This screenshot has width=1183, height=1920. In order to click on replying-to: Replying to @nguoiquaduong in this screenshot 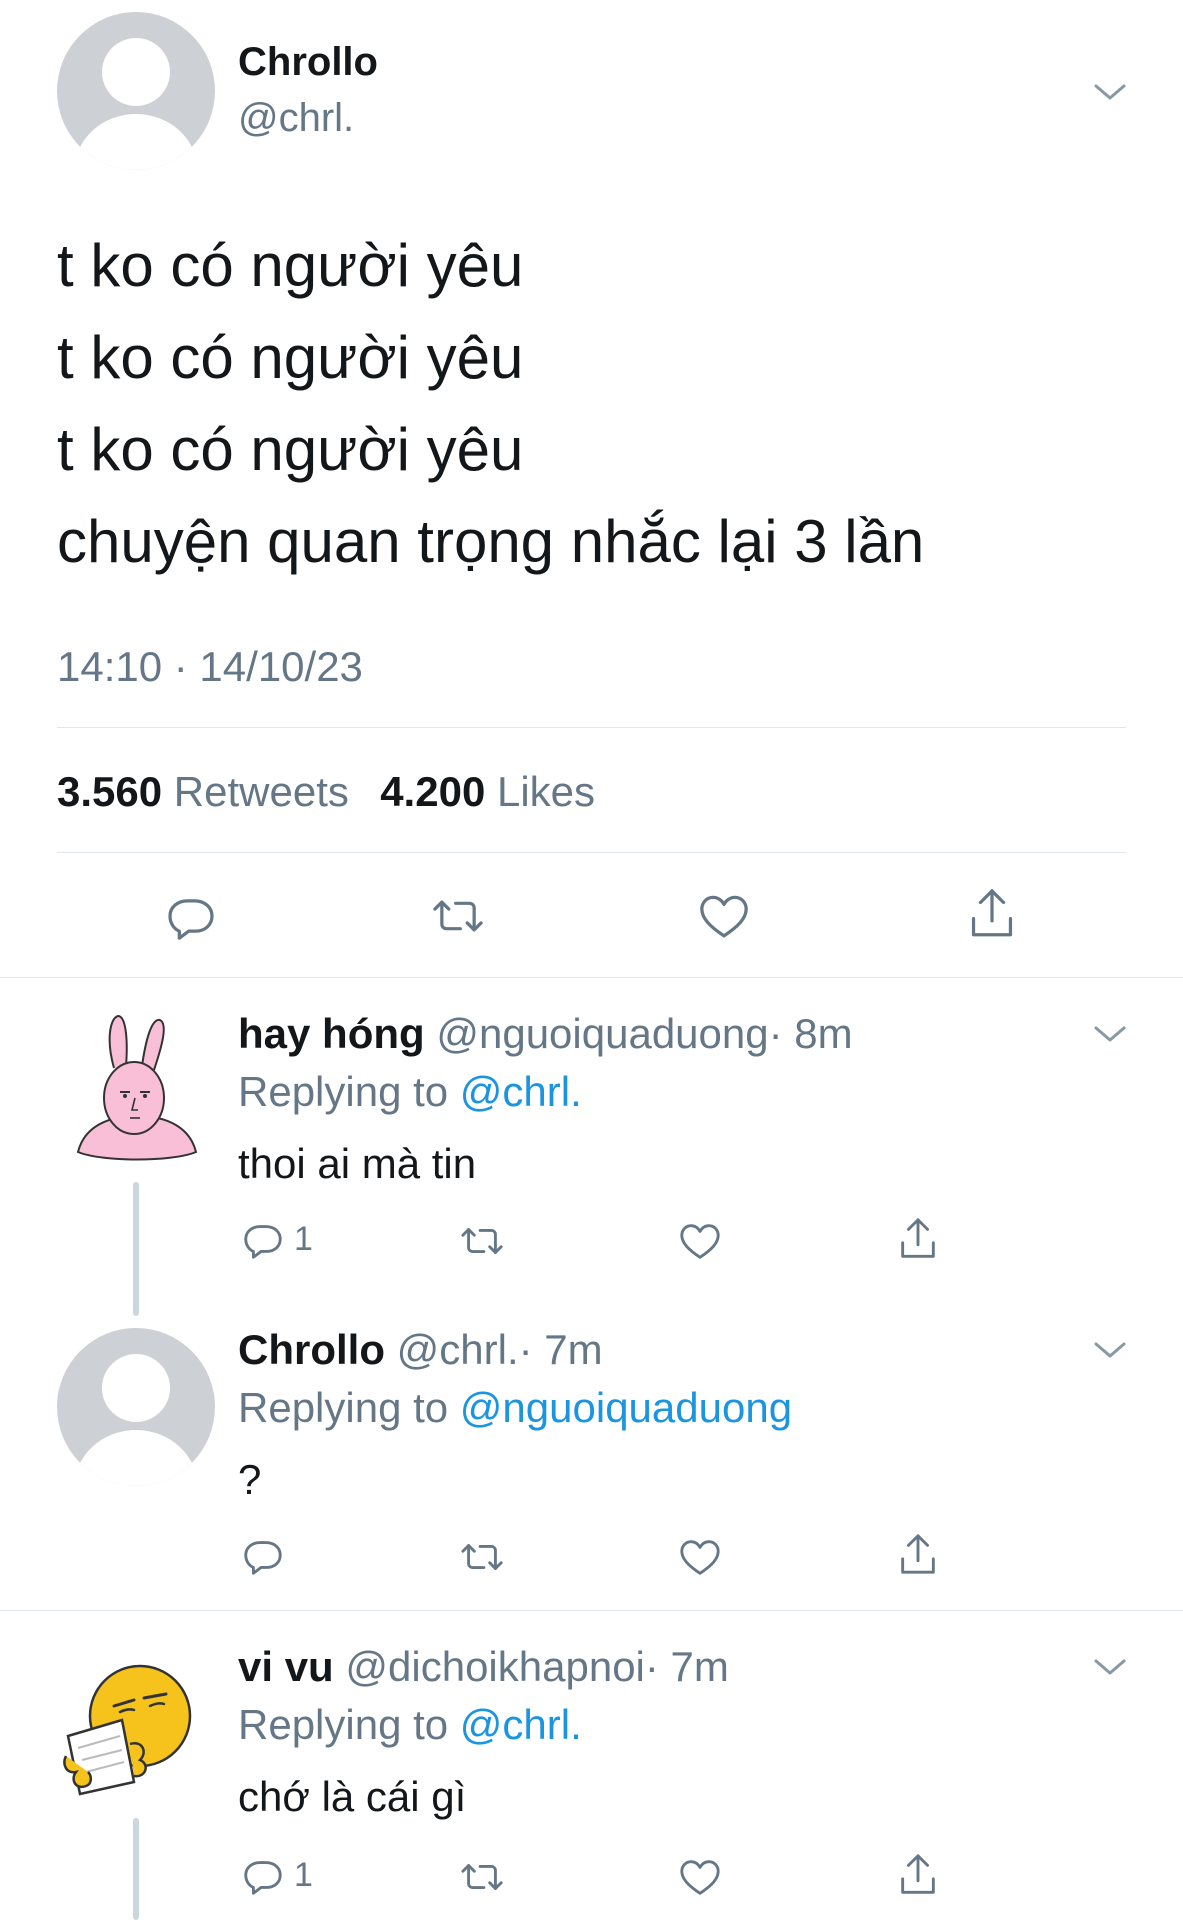, I will do `click(515, 1408)`.